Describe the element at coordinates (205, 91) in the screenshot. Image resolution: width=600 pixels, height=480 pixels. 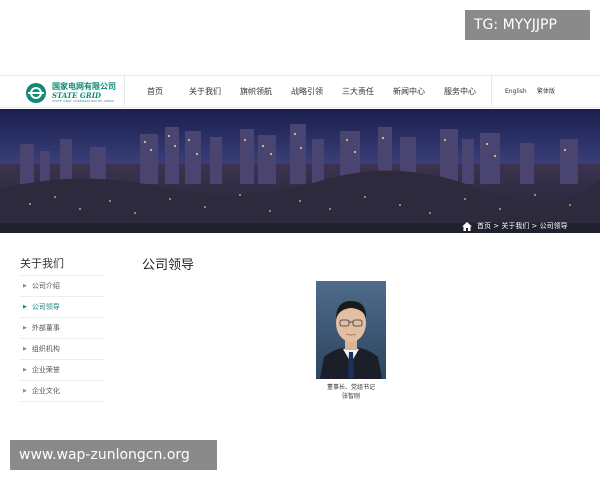
I see `nav-item-about: 关于我们` at that location.